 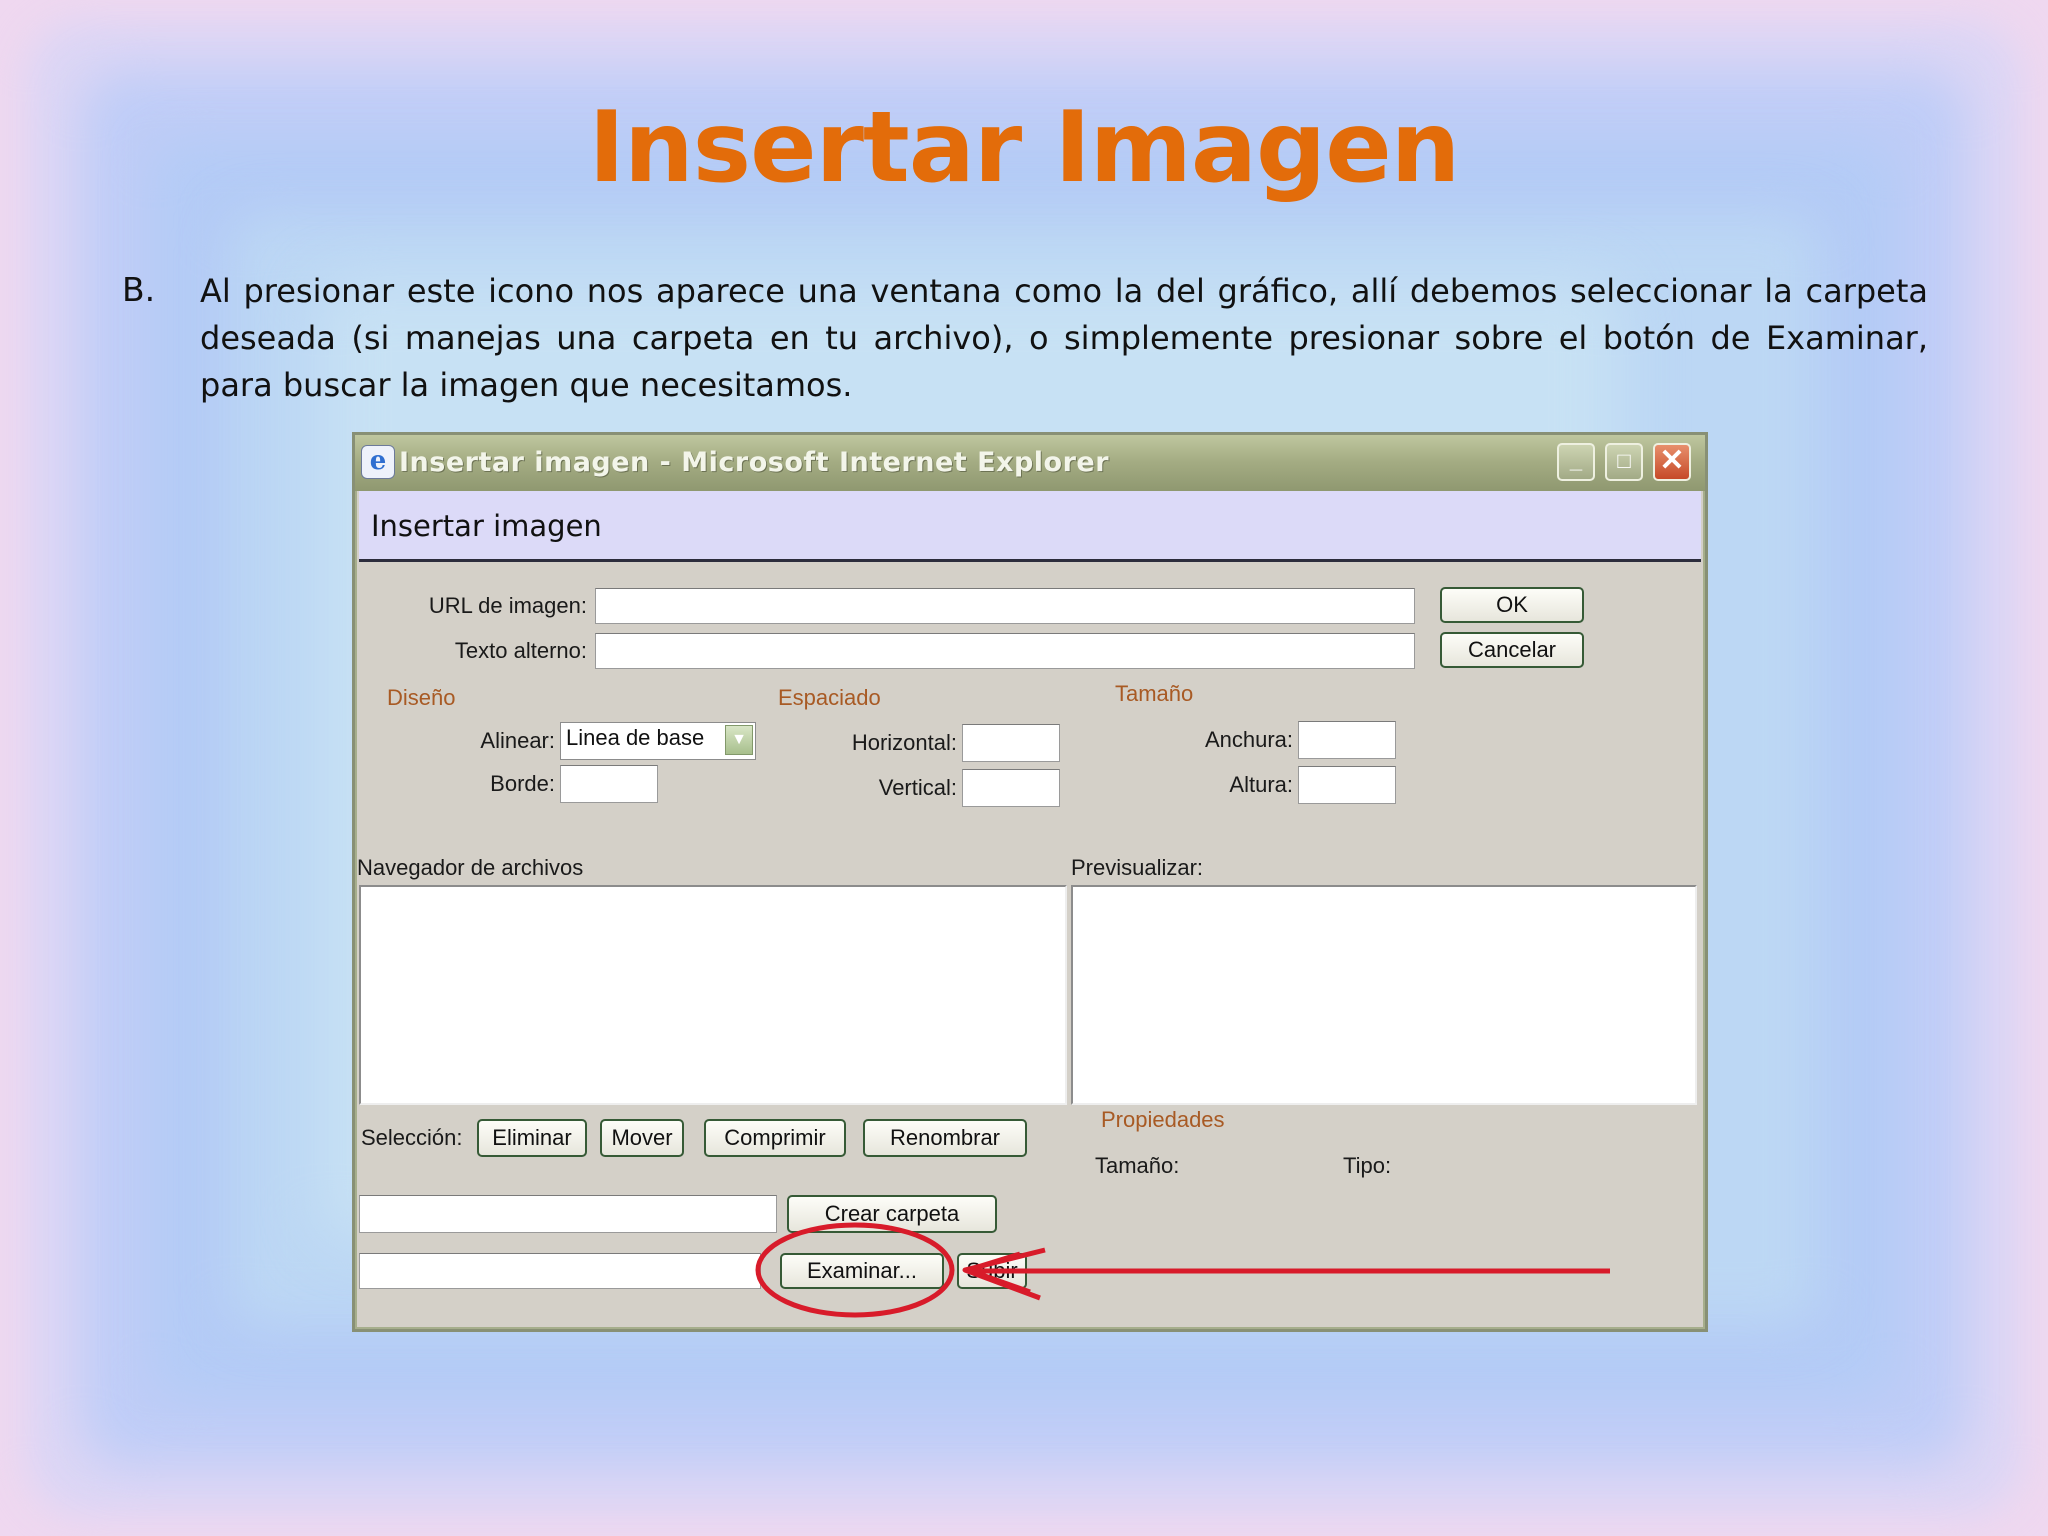 What do you see at coordinates (1347, 740) in the screenshot?
I see `width-input` at bounding box center [1347, 740].